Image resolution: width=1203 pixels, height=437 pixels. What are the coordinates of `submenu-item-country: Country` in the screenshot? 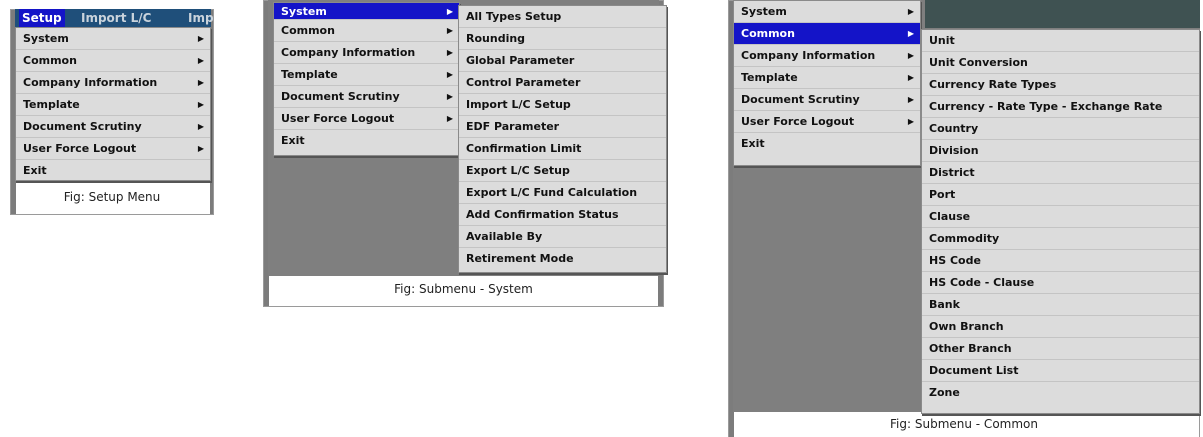 It's located at (1060, 129).